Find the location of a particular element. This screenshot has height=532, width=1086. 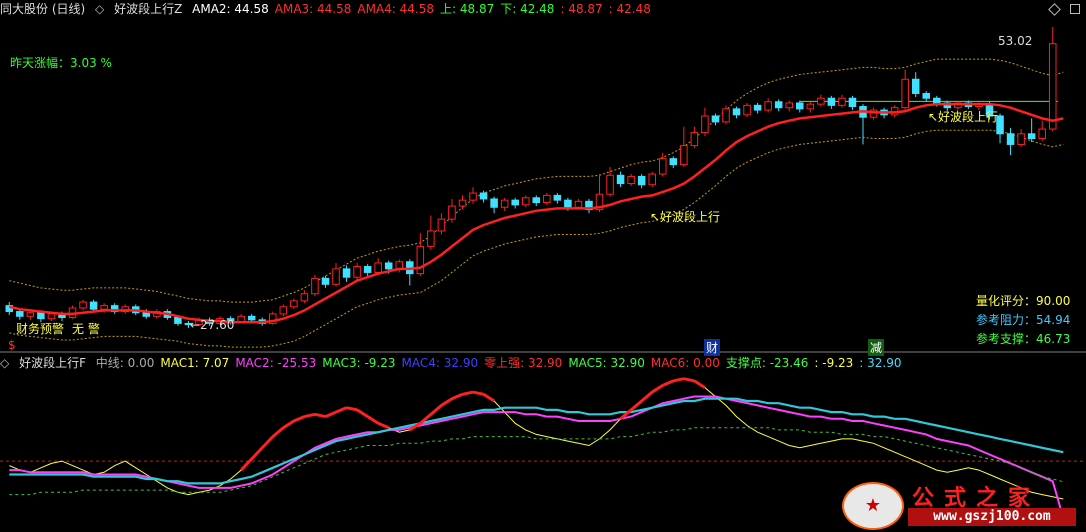

main-header-value-5: : 48.87 is located at coordinates (581, 9).